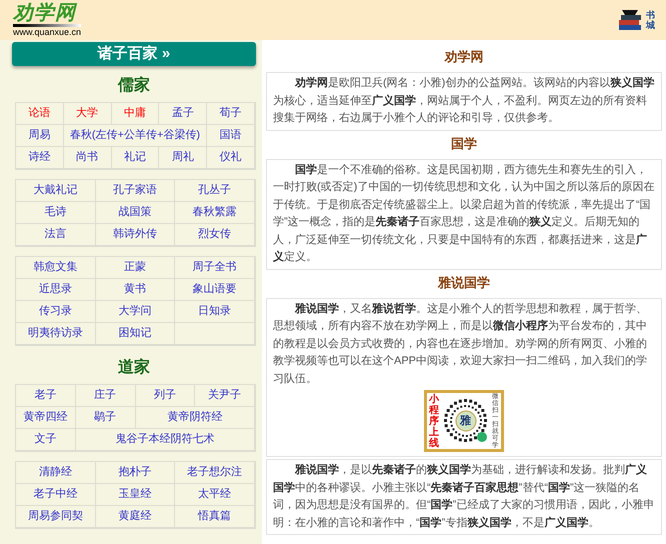 This screenshot has width=666, height=544. Describe the element at coordinates (231, 113) in the screenshot. I see `book-link: 荀子` at that location.